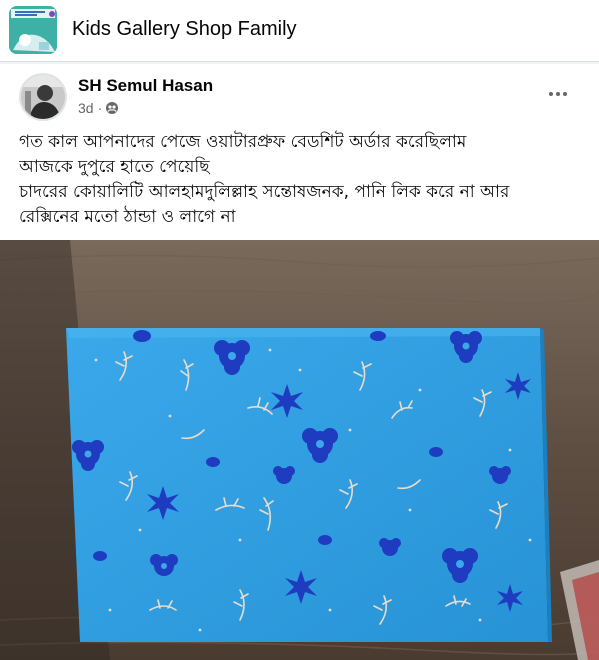 The image size is (599, 660). I want to click on author-avatar, so click(43, 97).